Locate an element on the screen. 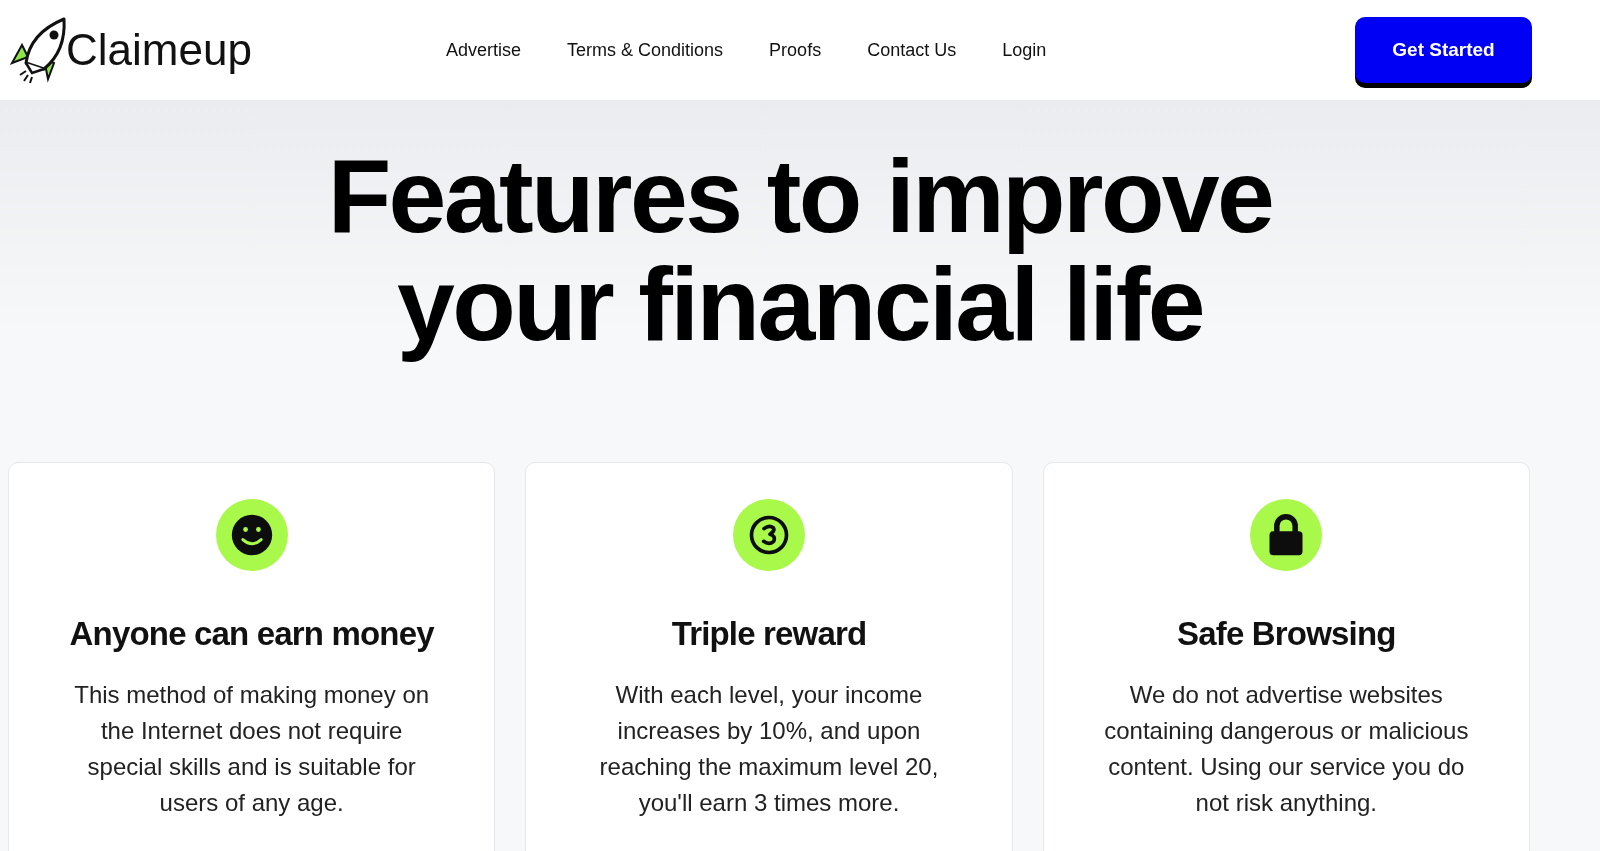  nav-link: Contact Us is located at coordinates (912, 50).